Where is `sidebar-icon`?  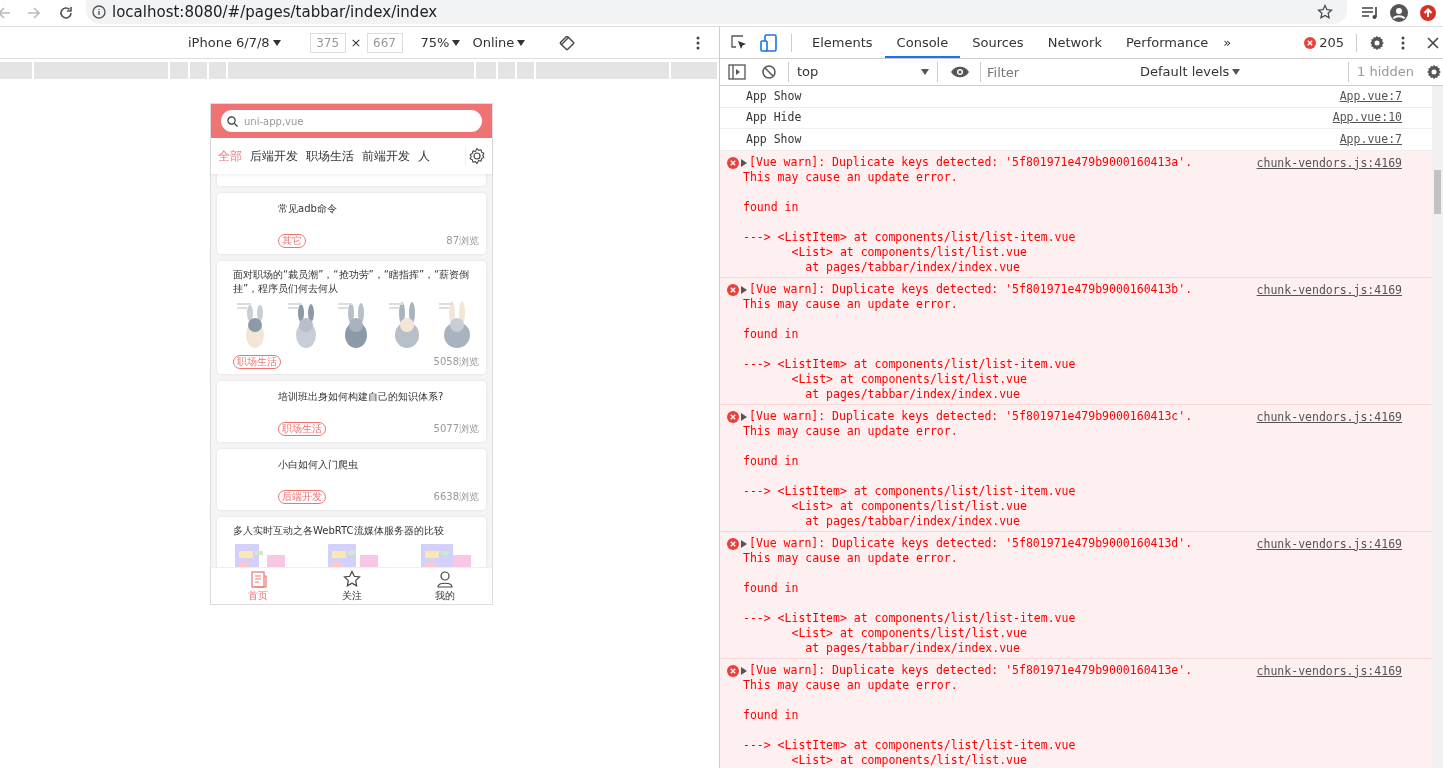
sidebar-icon is located at coordinates (737, 72).